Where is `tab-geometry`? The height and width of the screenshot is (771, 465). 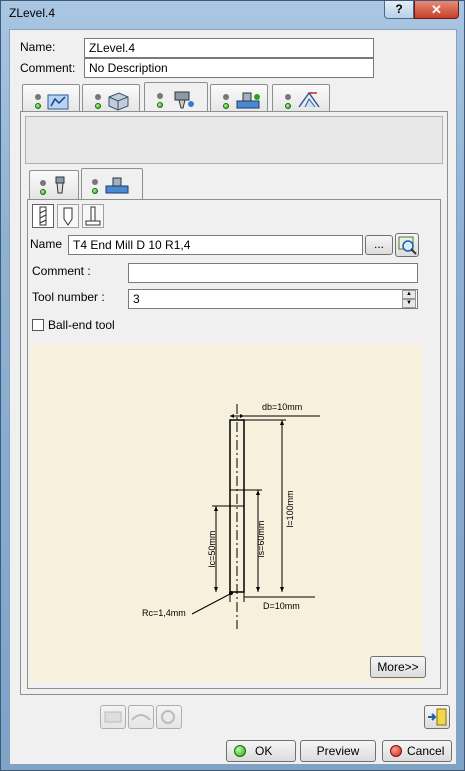
tab-geometry is located at coordinates (111, 99).